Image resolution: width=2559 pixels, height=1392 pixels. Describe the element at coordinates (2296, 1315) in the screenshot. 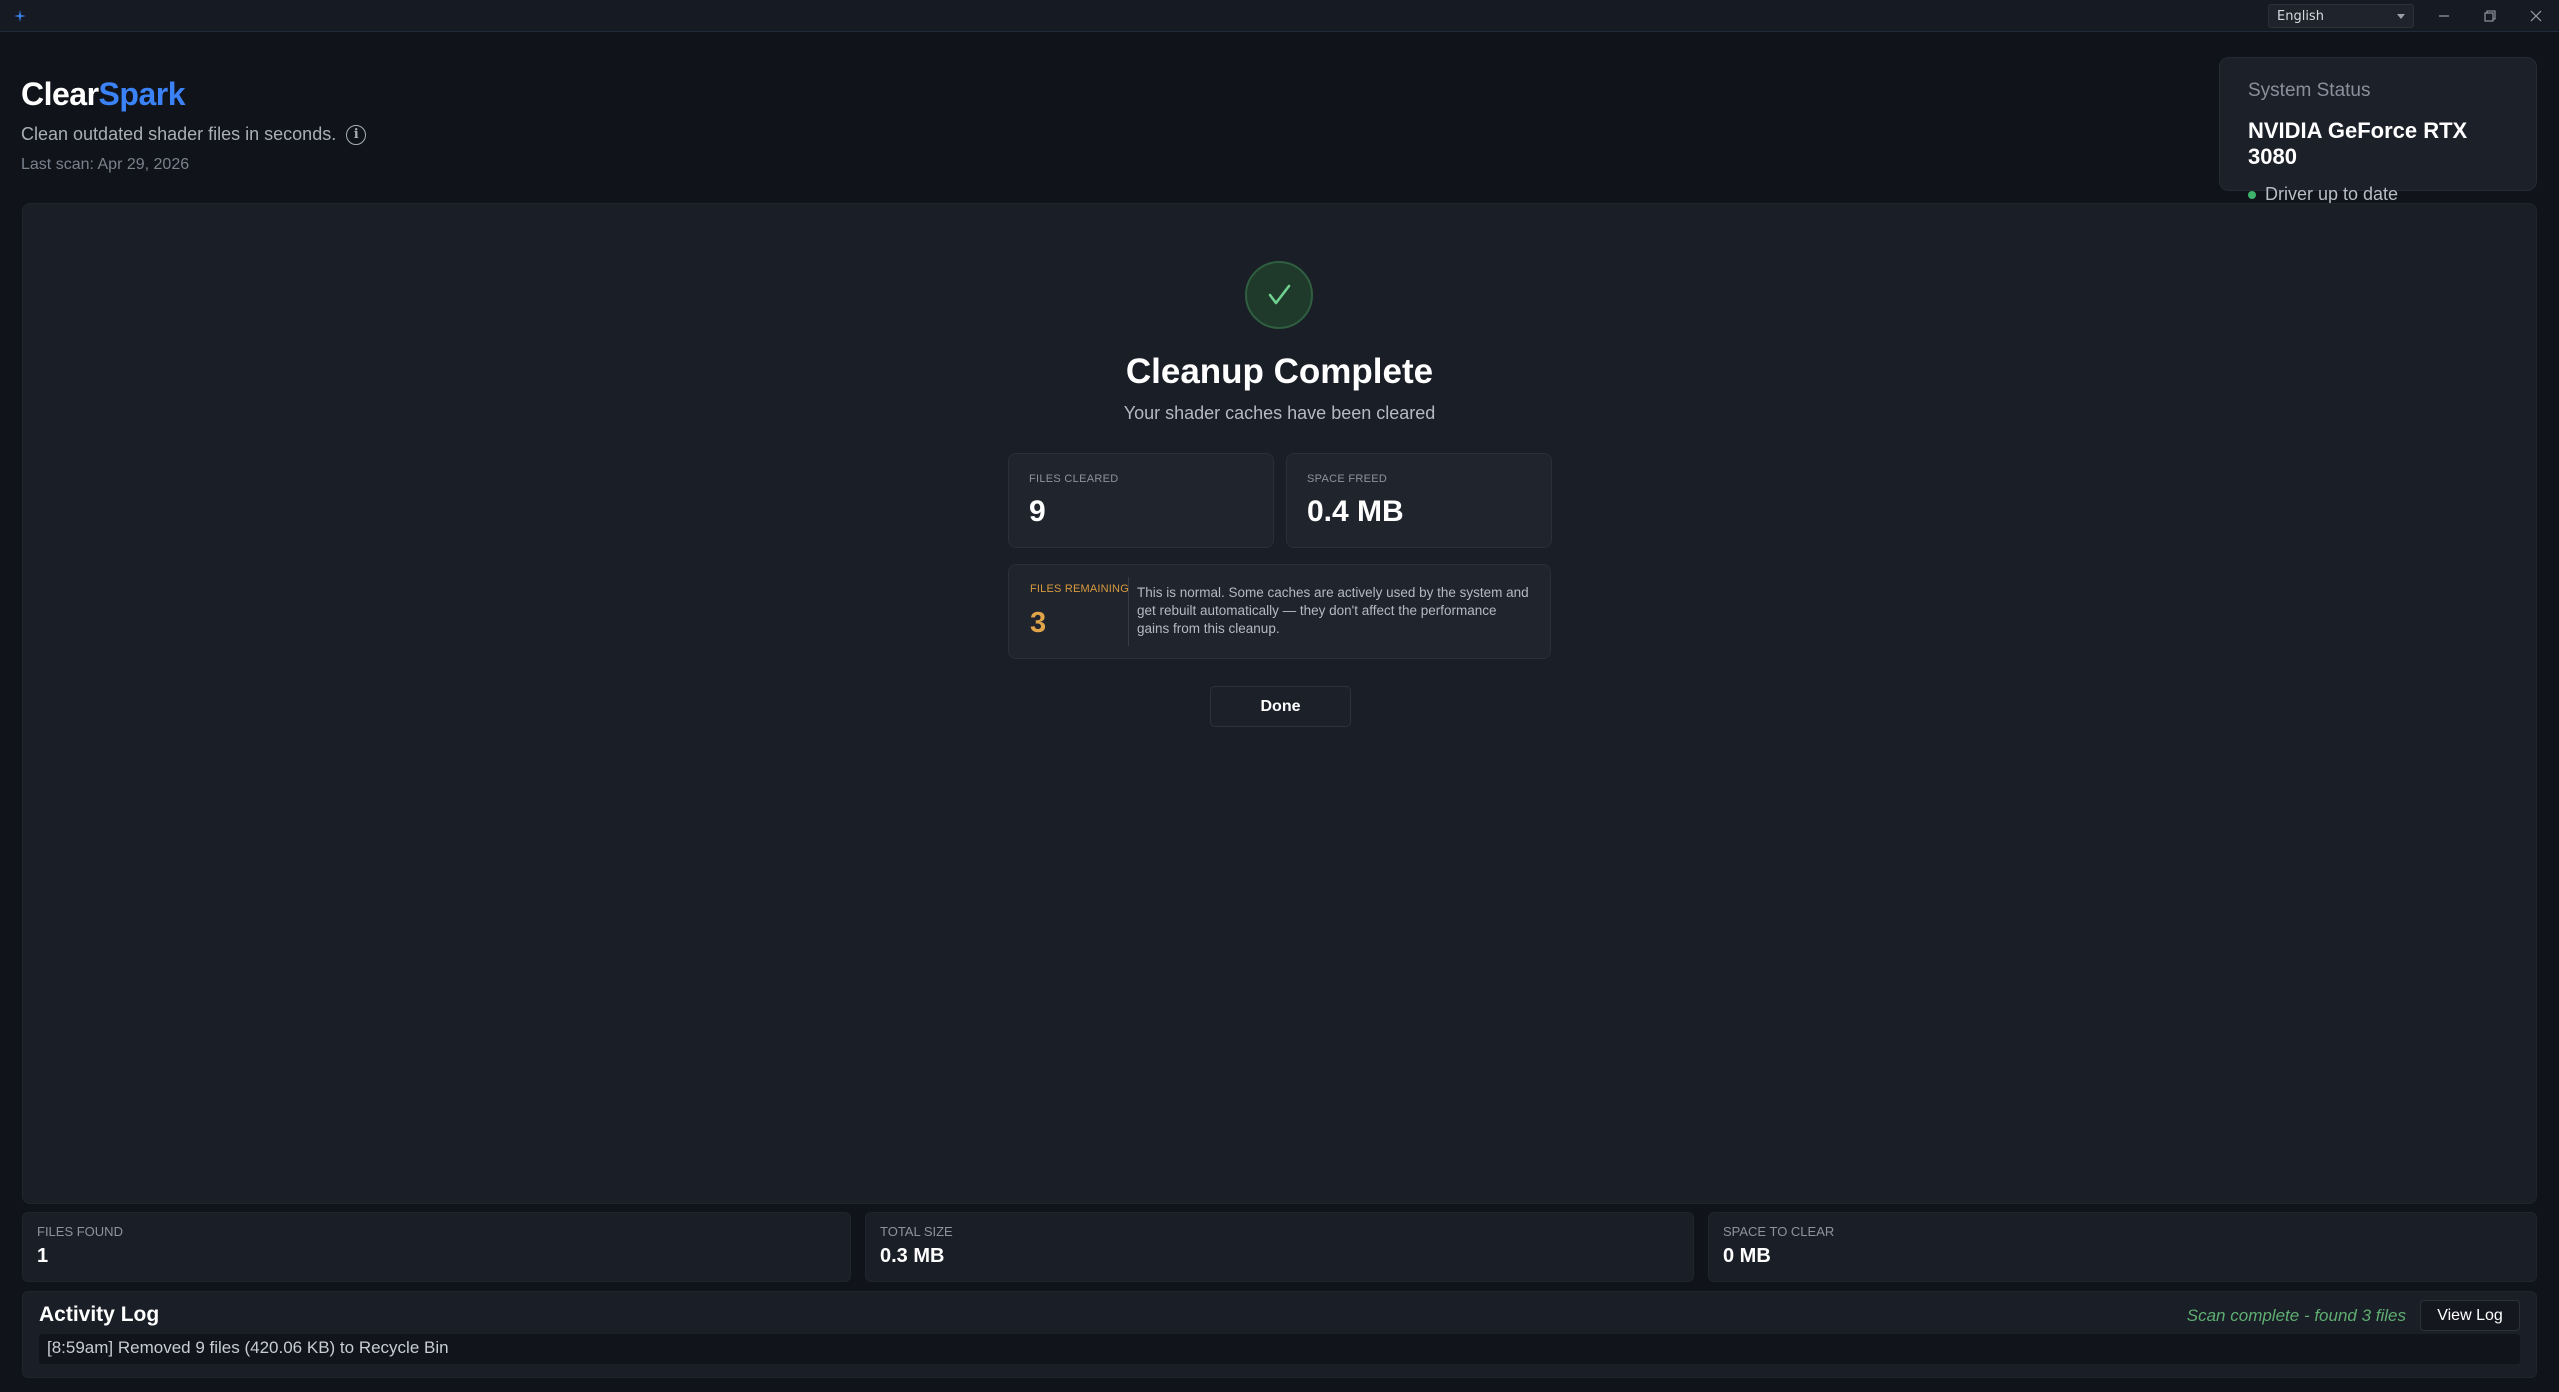

I see `scan-status-text: Scan complete - found 3 files` at that location.